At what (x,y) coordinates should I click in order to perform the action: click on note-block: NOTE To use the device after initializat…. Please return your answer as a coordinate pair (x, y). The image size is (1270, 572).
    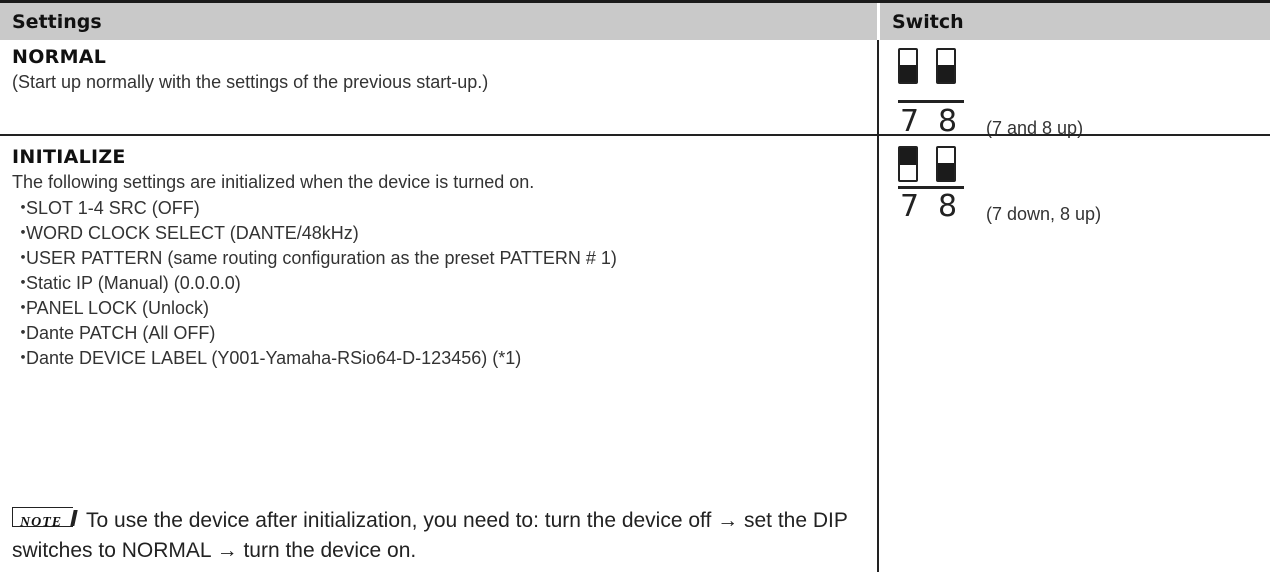
    Looking at the image, I should click on (442, 536).